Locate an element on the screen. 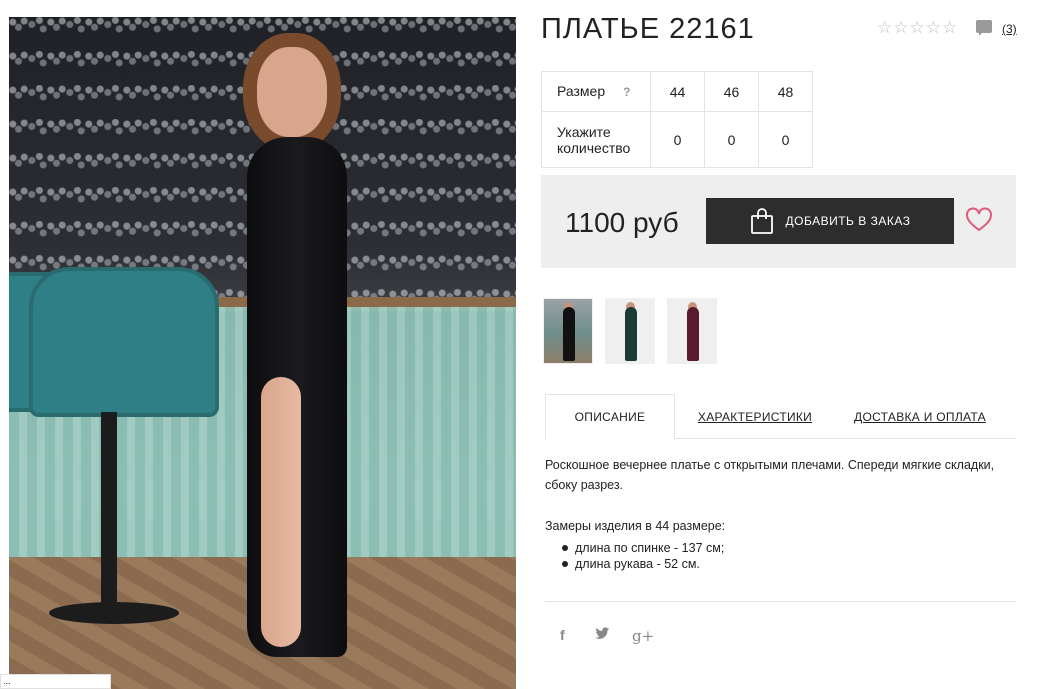 This screenshot has width=1043, height=689. divider is located at coordinates (780, 601).